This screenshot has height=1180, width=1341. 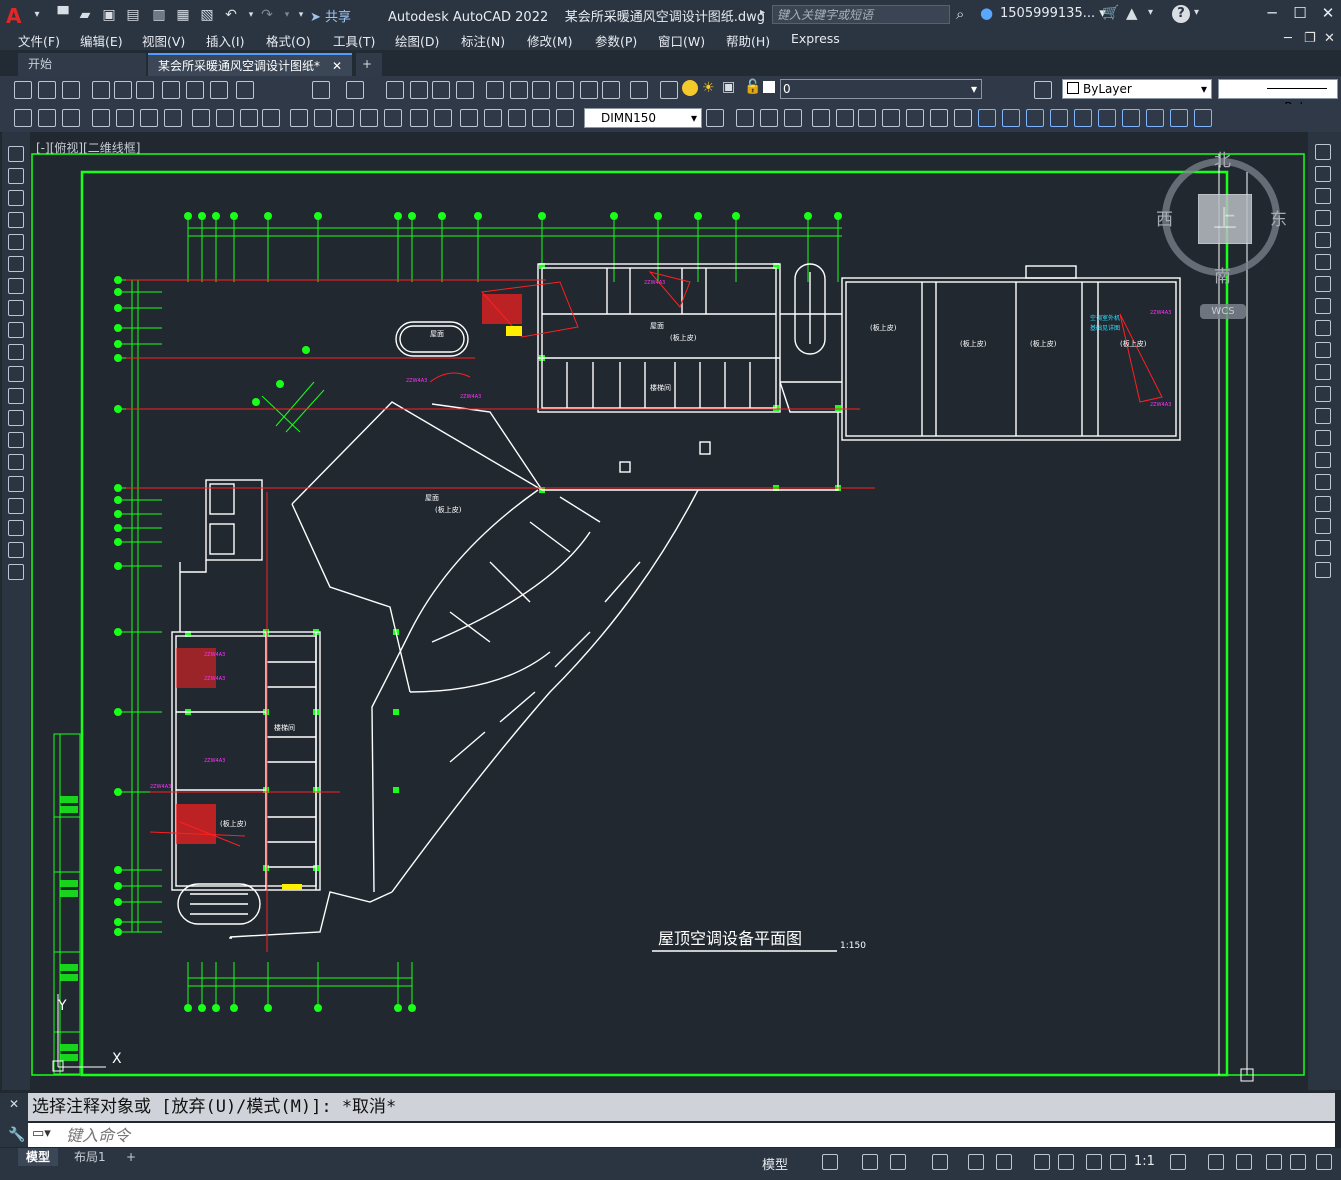 I want to click on doc-minimize-icon: ─, so click(x=1288, y=38).